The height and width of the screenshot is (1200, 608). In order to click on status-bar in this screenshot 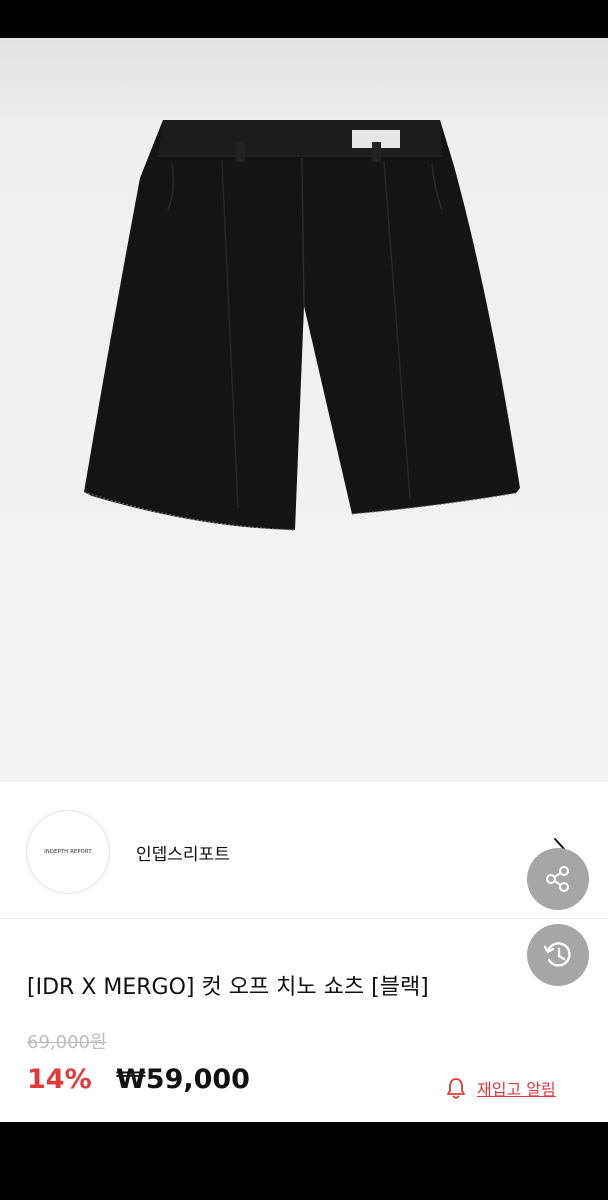, I will do `click(304, 19)`.